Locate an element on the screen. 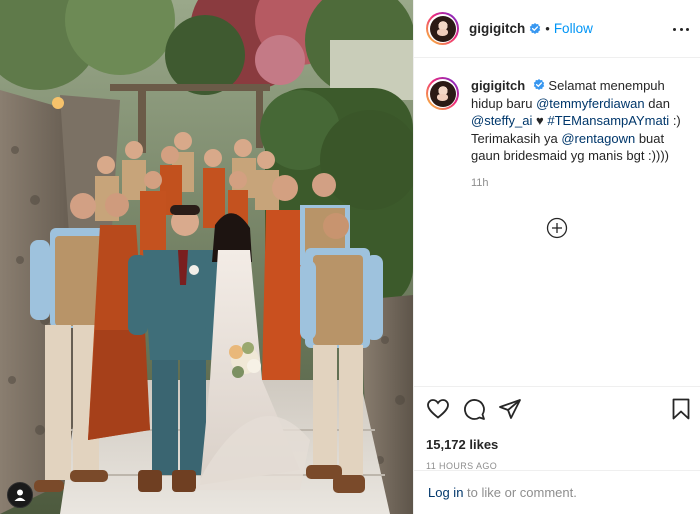 This screenshot has height=514, width=700. tagged-user-button is located at coordinates (20, 495).